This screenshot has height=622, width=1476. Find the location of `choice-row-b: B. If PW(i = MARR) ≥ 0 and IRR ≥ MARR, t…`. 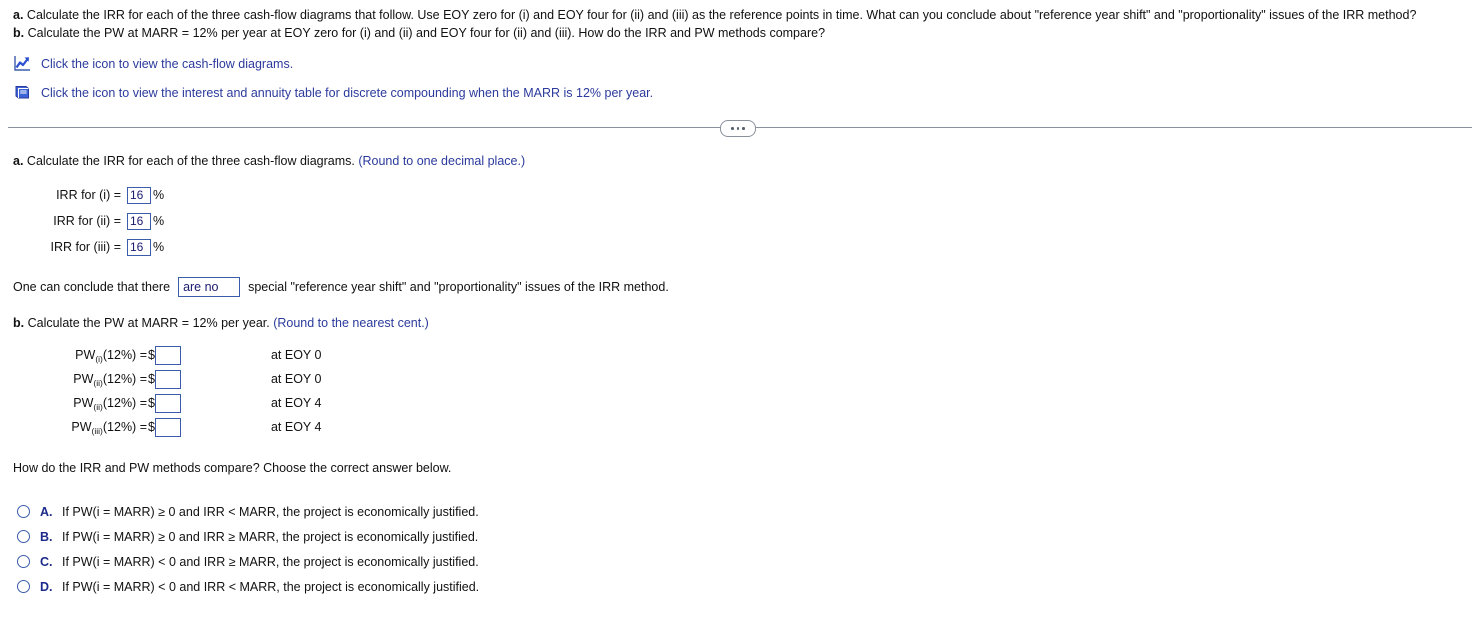

choice-row-b: B. If PW(i = MARR) ≥ 0 and IRR ≥ MARR, t… is located at coordinates (738, 536).